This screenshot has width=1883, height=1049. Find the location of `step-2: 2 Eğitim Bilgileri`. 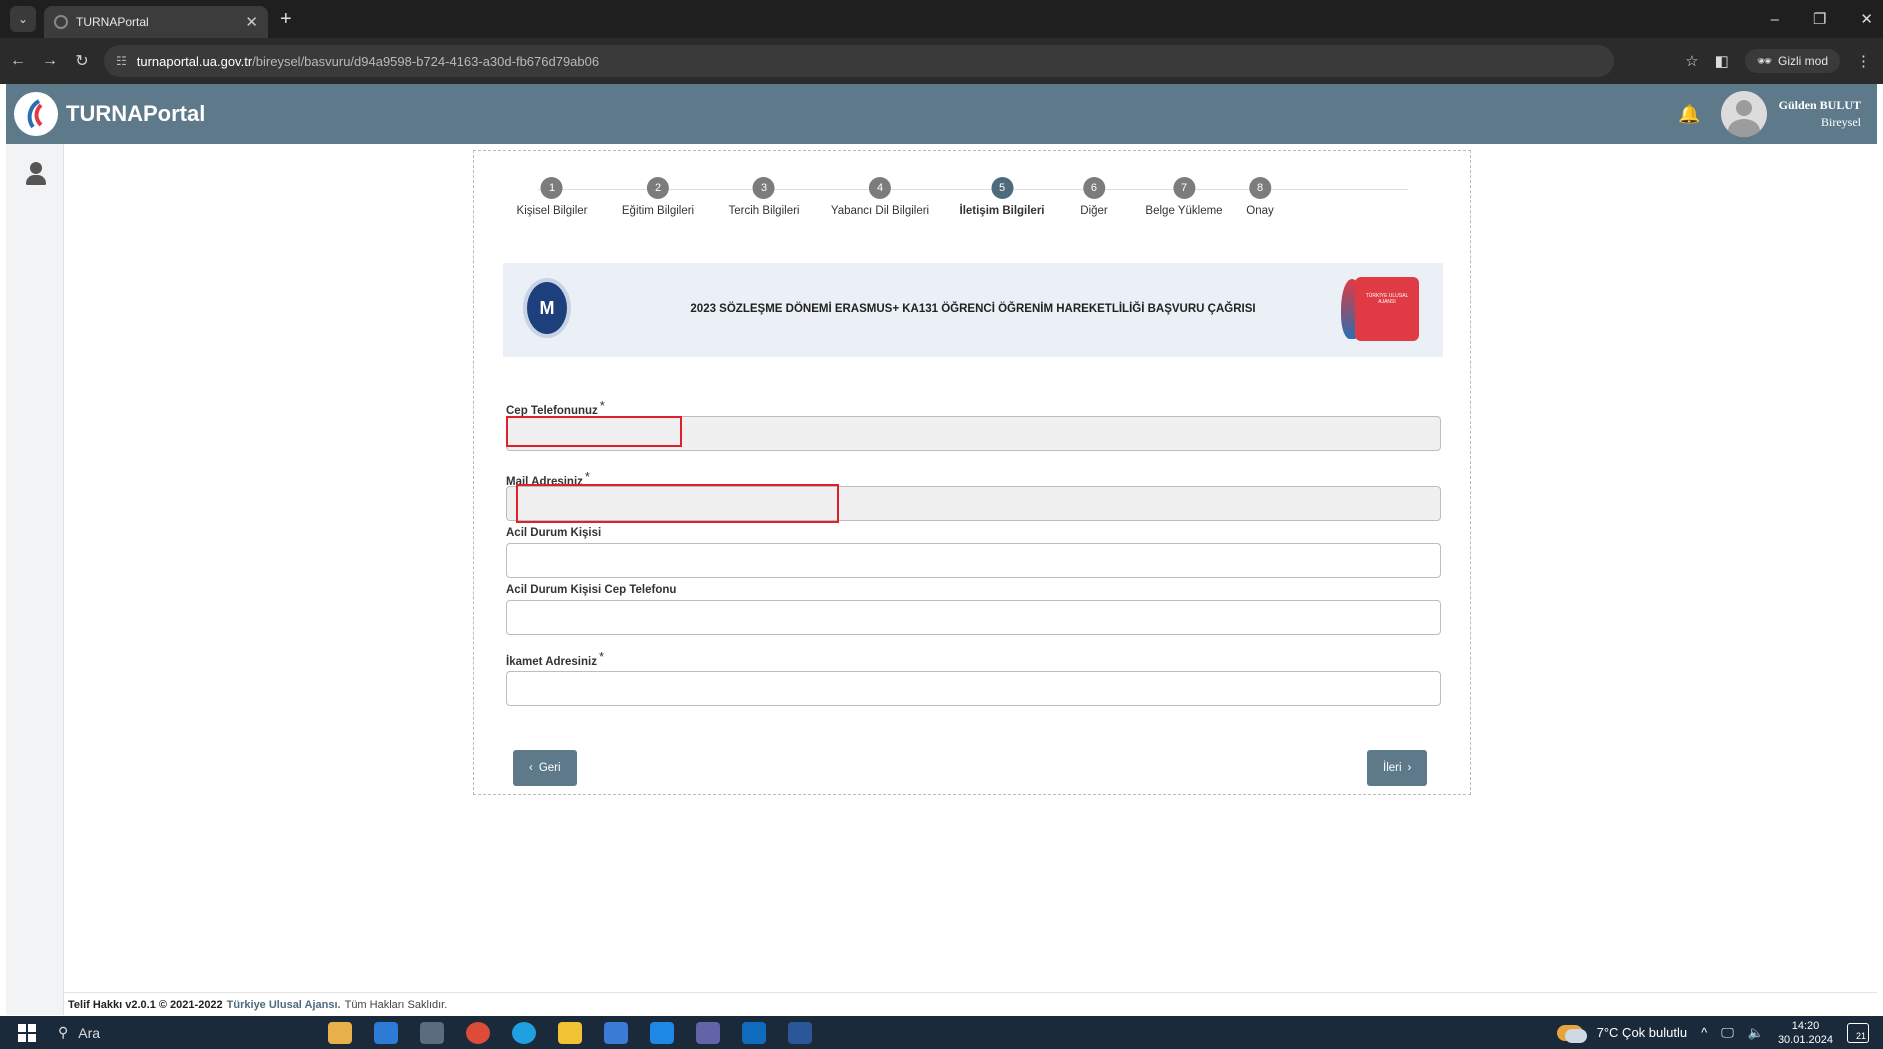

step-2: 2 Eğitim Bilgileri is located at coordinates (658, 197).